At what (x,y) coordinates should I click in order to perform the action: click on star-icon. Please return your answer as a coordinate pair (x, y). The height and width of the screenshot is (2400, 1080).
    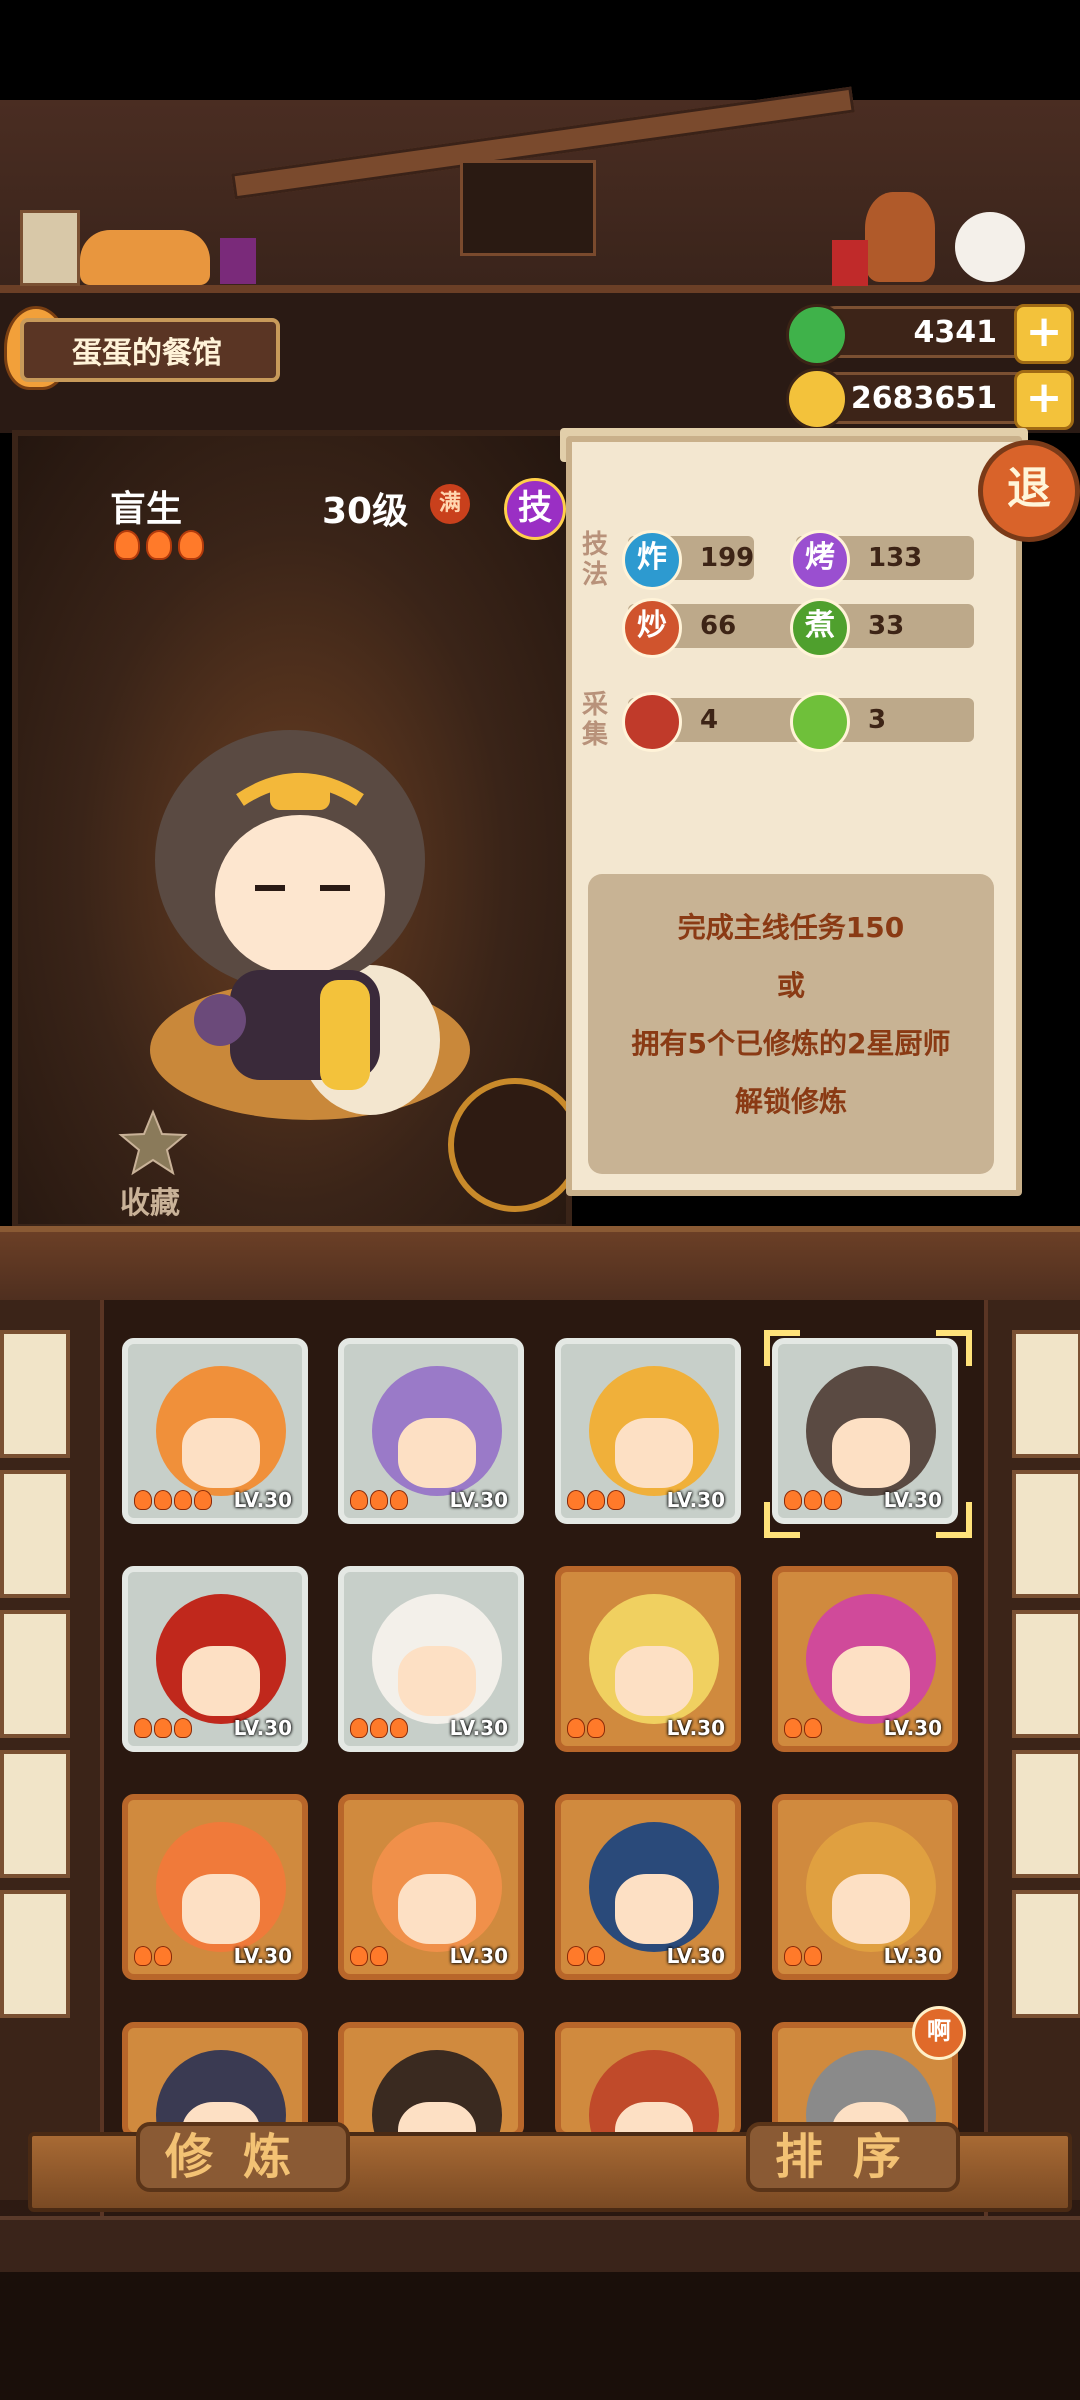
    Looking at the image, I should click on (153, 1143).